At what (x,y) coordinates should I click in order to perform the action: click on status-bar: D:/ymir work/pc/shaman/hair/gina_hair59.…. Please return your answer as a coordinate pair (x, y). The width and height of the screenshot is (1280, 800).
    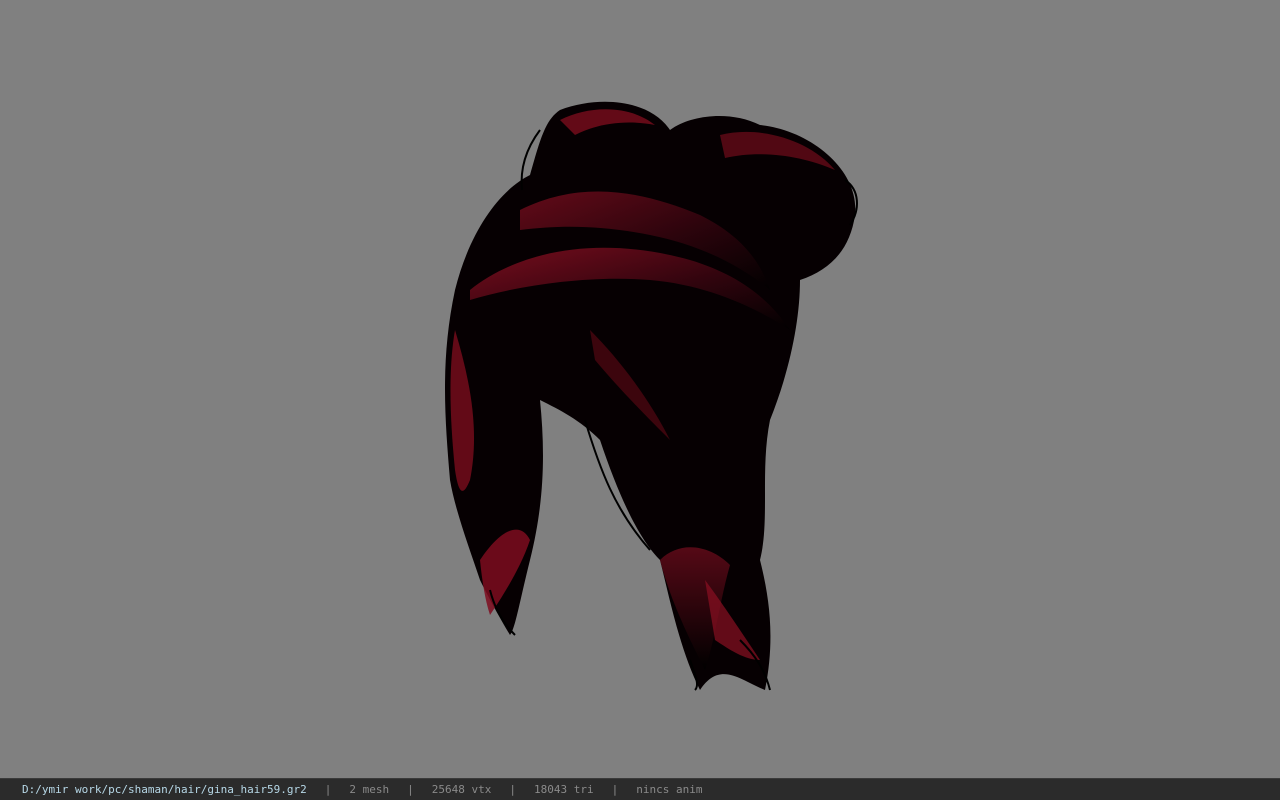
    Looking at the image, I should click on (640, 789).